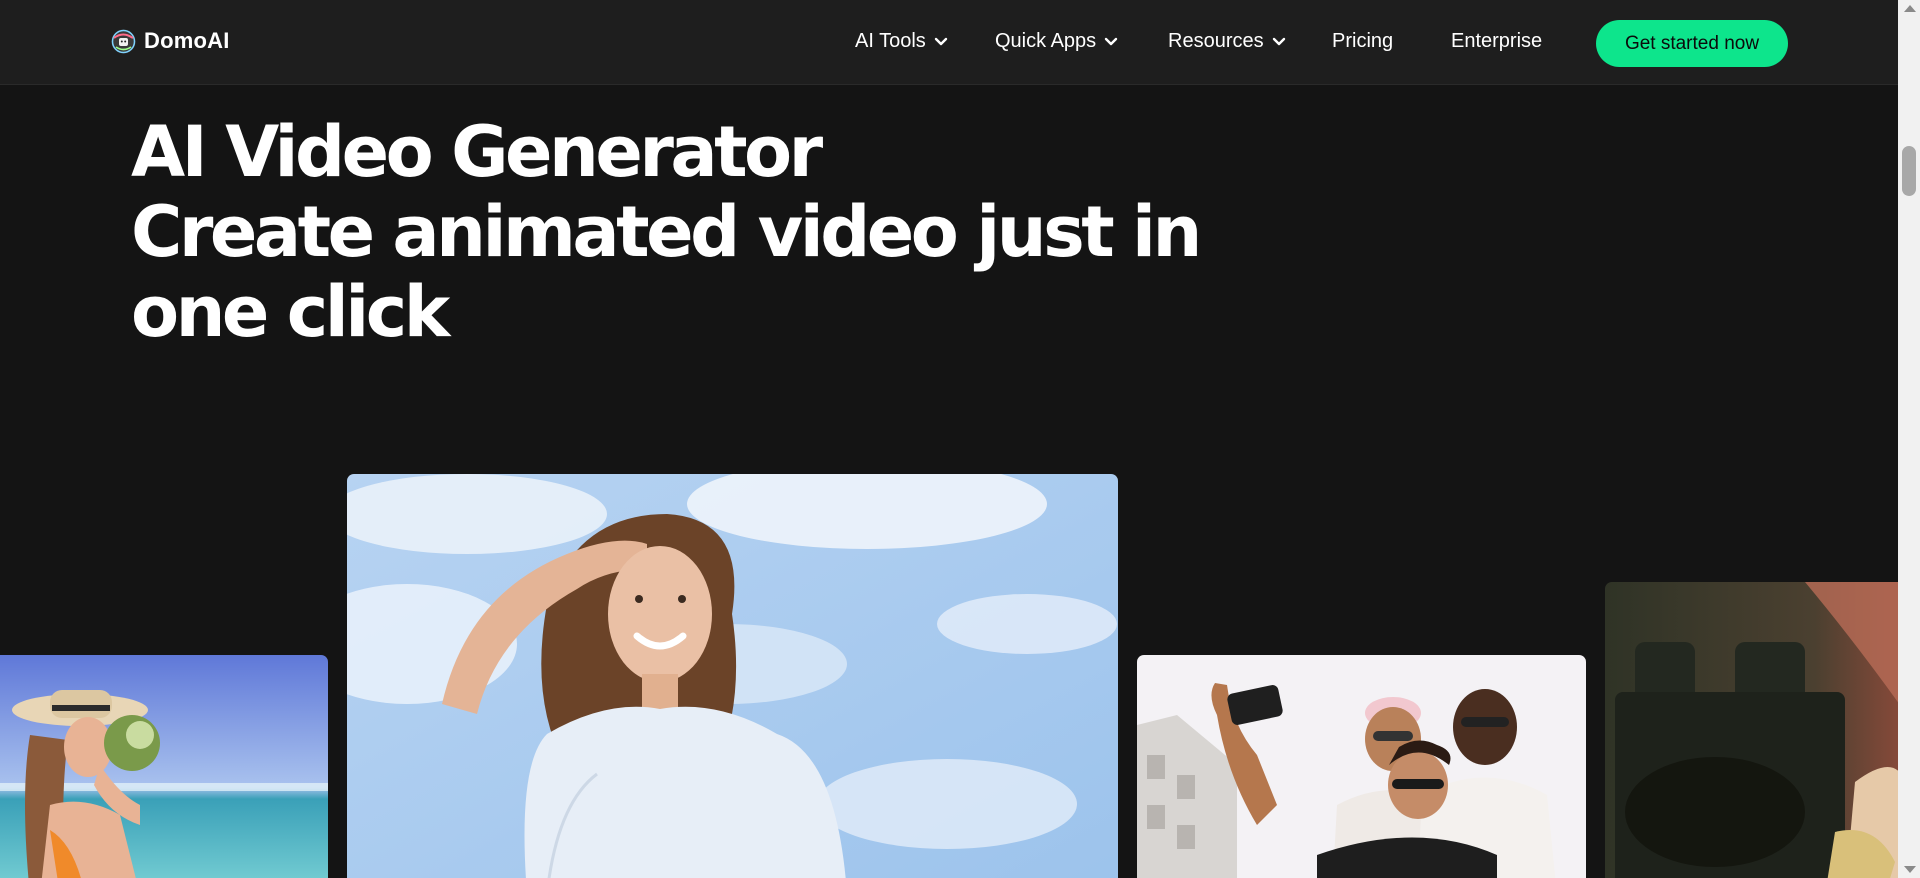  What do you see at coordinates (123, 41) in the screenshot?
I see `domoai-logo-icon` at bounding box center [123, 41].